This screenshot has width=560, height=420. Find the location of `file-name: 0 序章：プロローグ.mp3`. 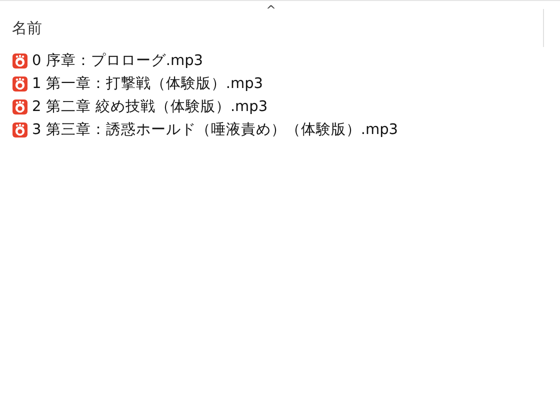

file-name: 0 序章：プロローグ.mp3 is located at coordinates (117, 60).